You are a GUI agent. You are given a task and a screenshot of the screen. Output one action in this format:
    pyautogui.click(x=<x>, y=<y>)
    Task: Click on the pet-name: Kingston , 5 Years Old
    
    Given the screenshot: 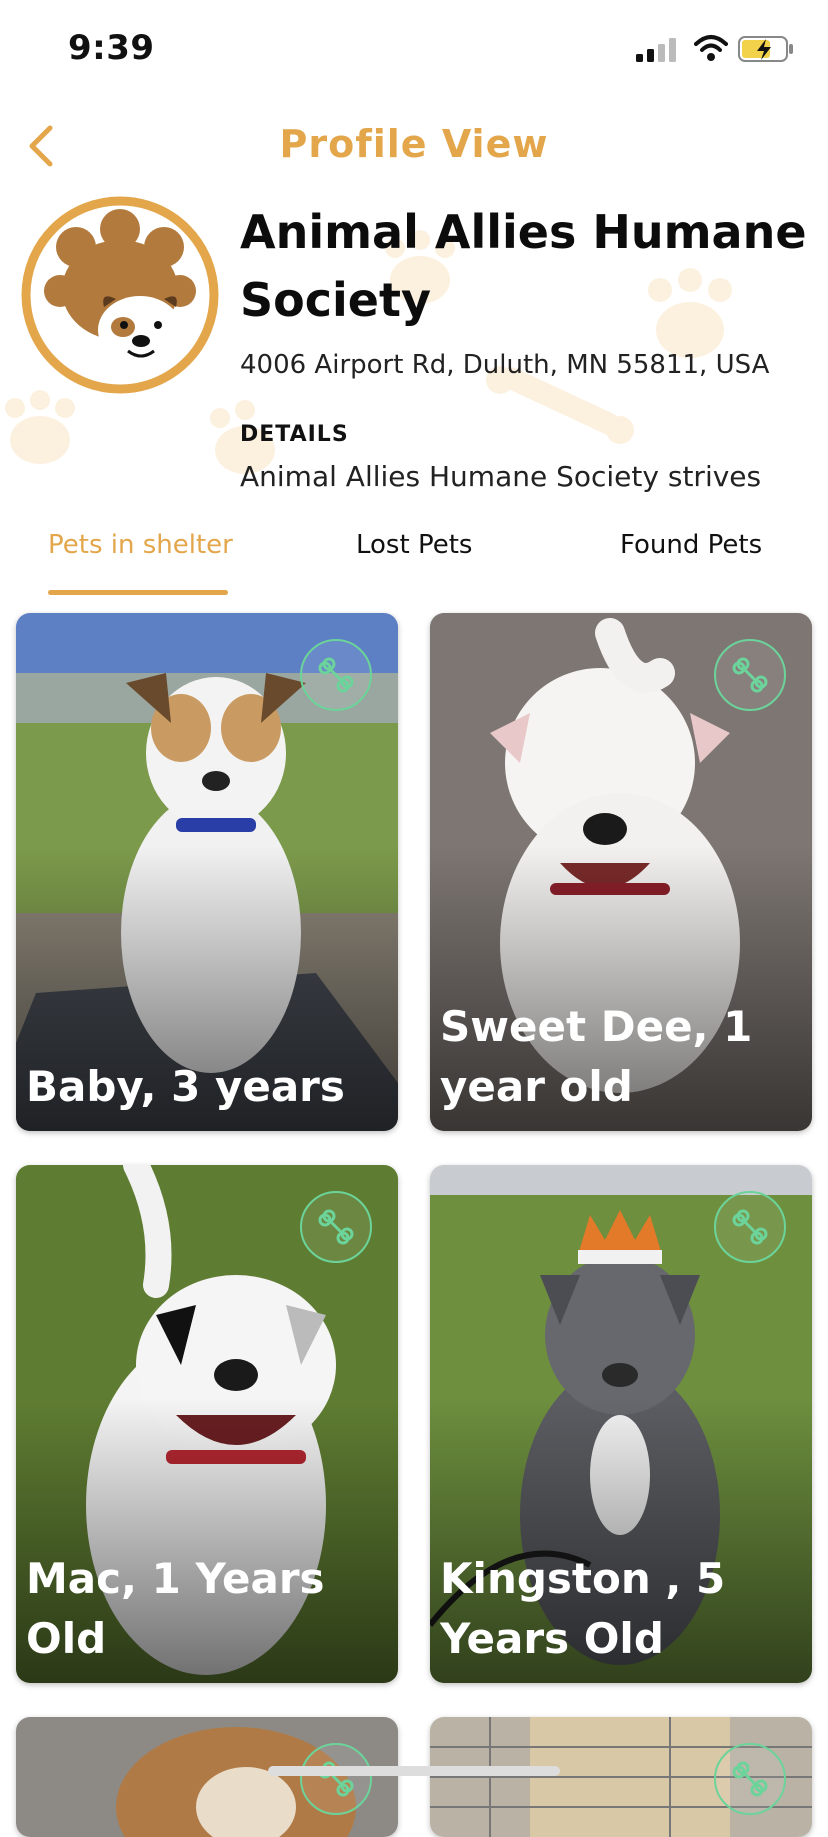 What is the action you would take?
    pyautogui.click(x=583, y=1608)
    